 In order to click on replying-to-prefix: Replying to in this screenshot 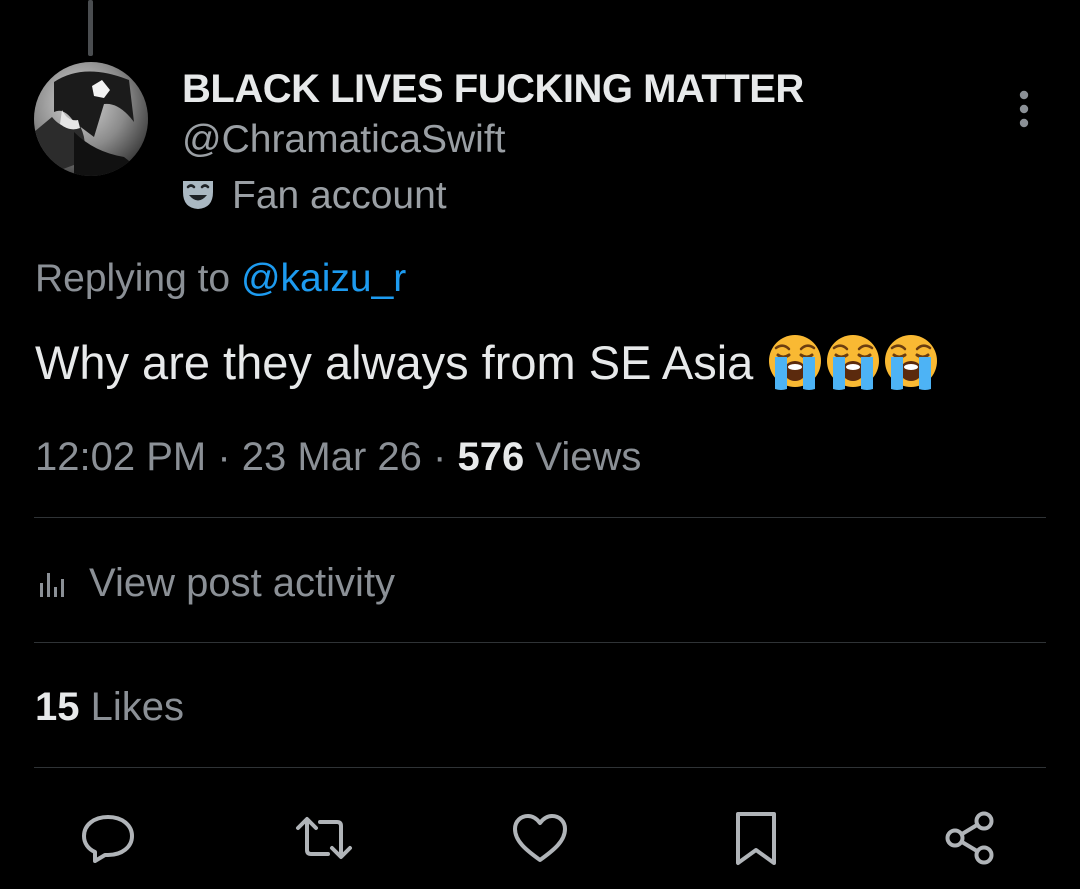, I will do `click(133, 278)`.